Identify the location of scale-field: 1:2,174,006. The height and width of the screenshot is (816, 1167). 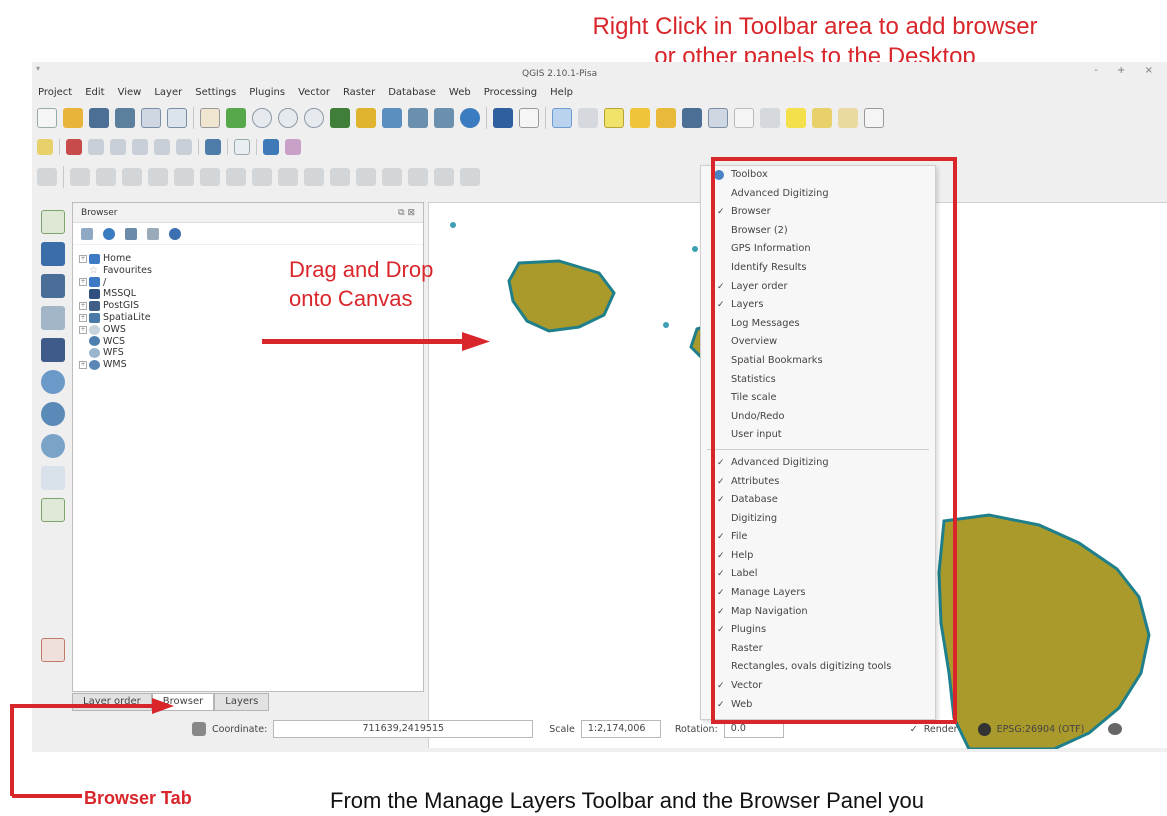
(620, 729).